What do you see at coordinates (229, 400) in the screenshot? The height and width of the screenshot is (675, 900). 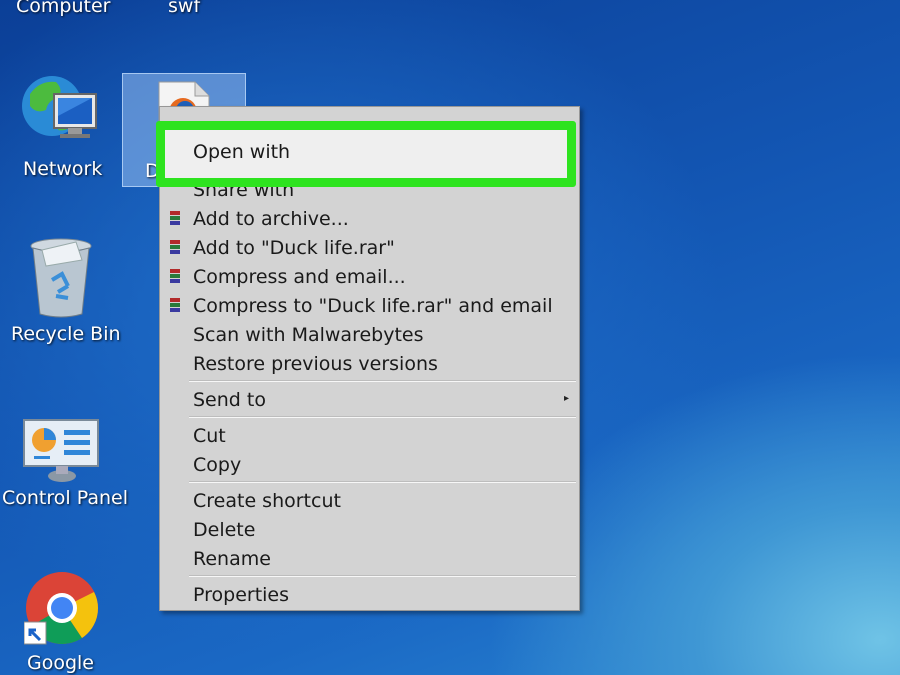 I see `menu-item-send-to: Send to` at bounding box center [229, 400].